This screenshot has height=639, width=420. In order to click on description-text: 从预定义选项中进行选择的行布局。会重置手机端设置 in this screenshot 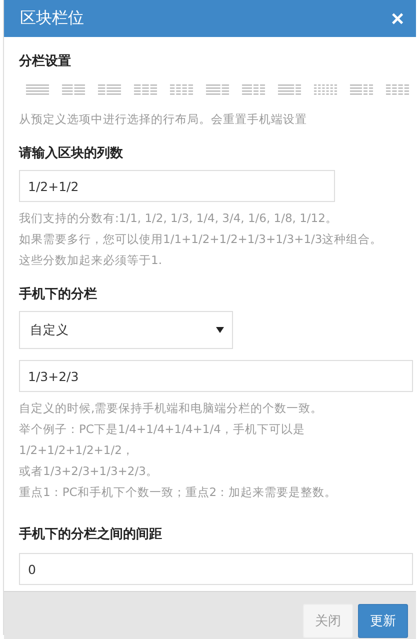, I will do `click(163, 119)`.